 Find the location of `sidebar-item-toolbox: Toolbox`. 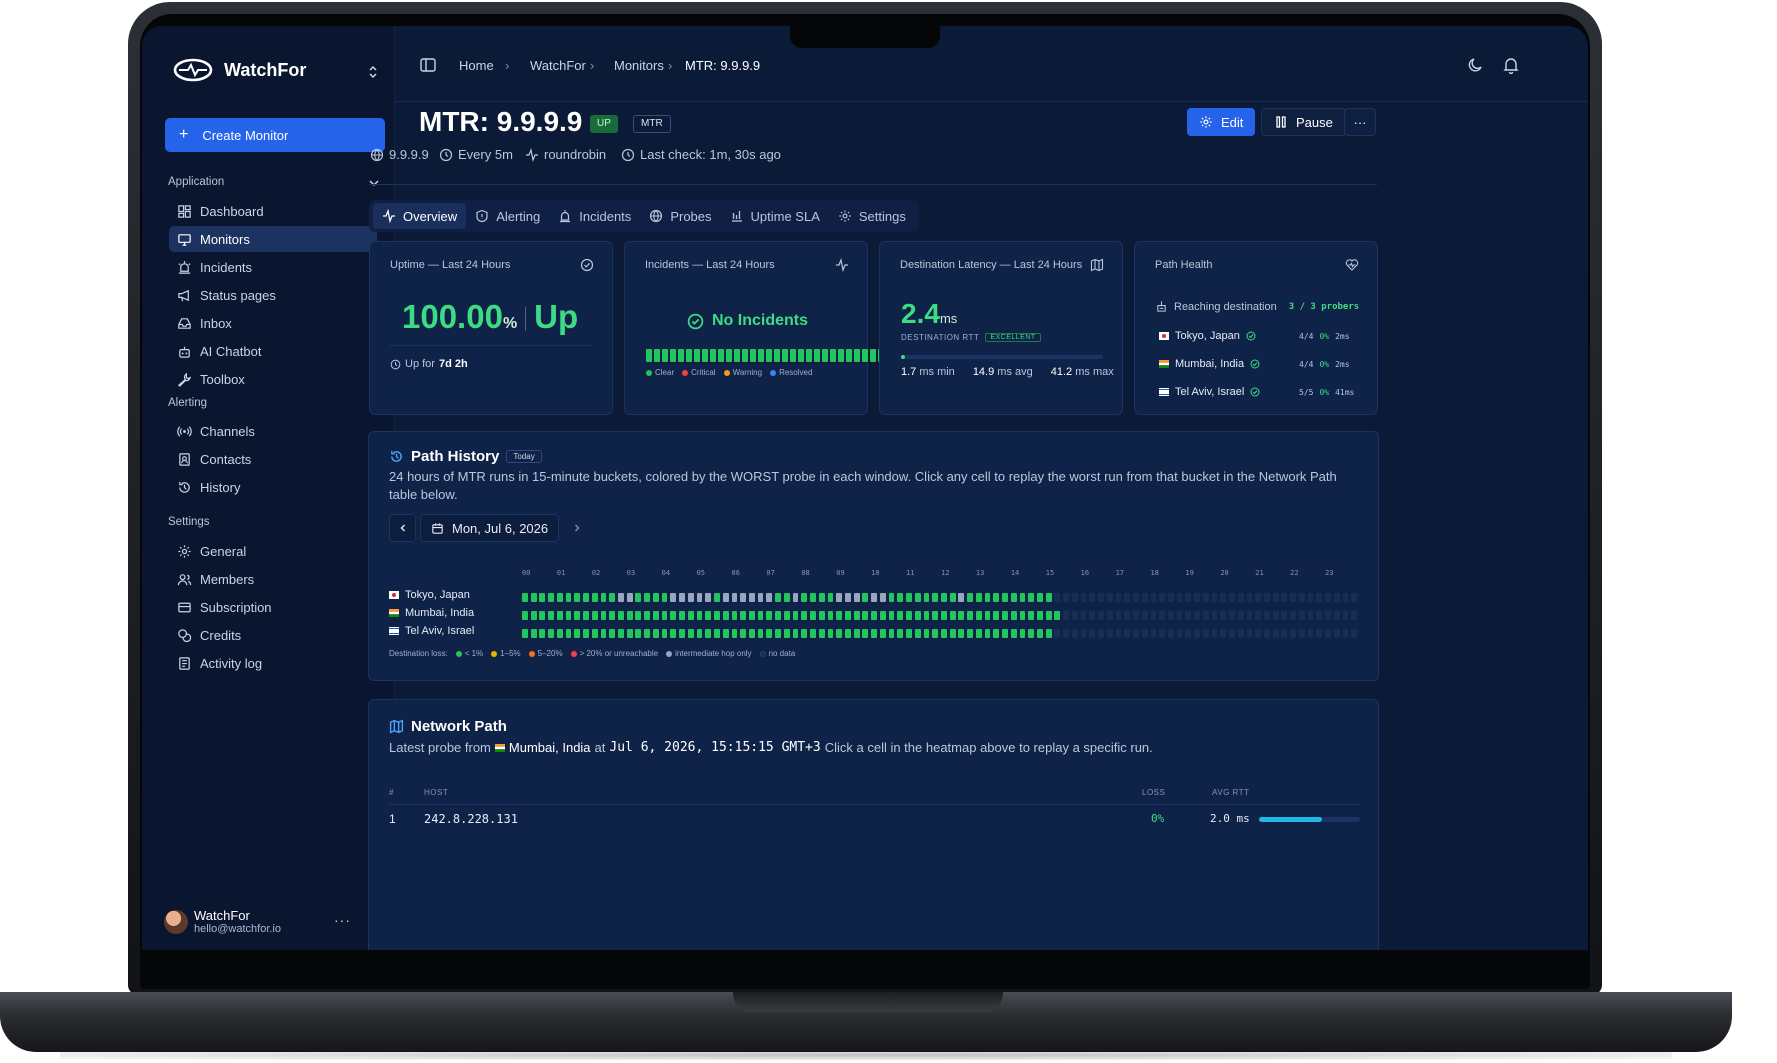

sidebar-item-toolbox: Toolbox is located at coordinates (273, 379).